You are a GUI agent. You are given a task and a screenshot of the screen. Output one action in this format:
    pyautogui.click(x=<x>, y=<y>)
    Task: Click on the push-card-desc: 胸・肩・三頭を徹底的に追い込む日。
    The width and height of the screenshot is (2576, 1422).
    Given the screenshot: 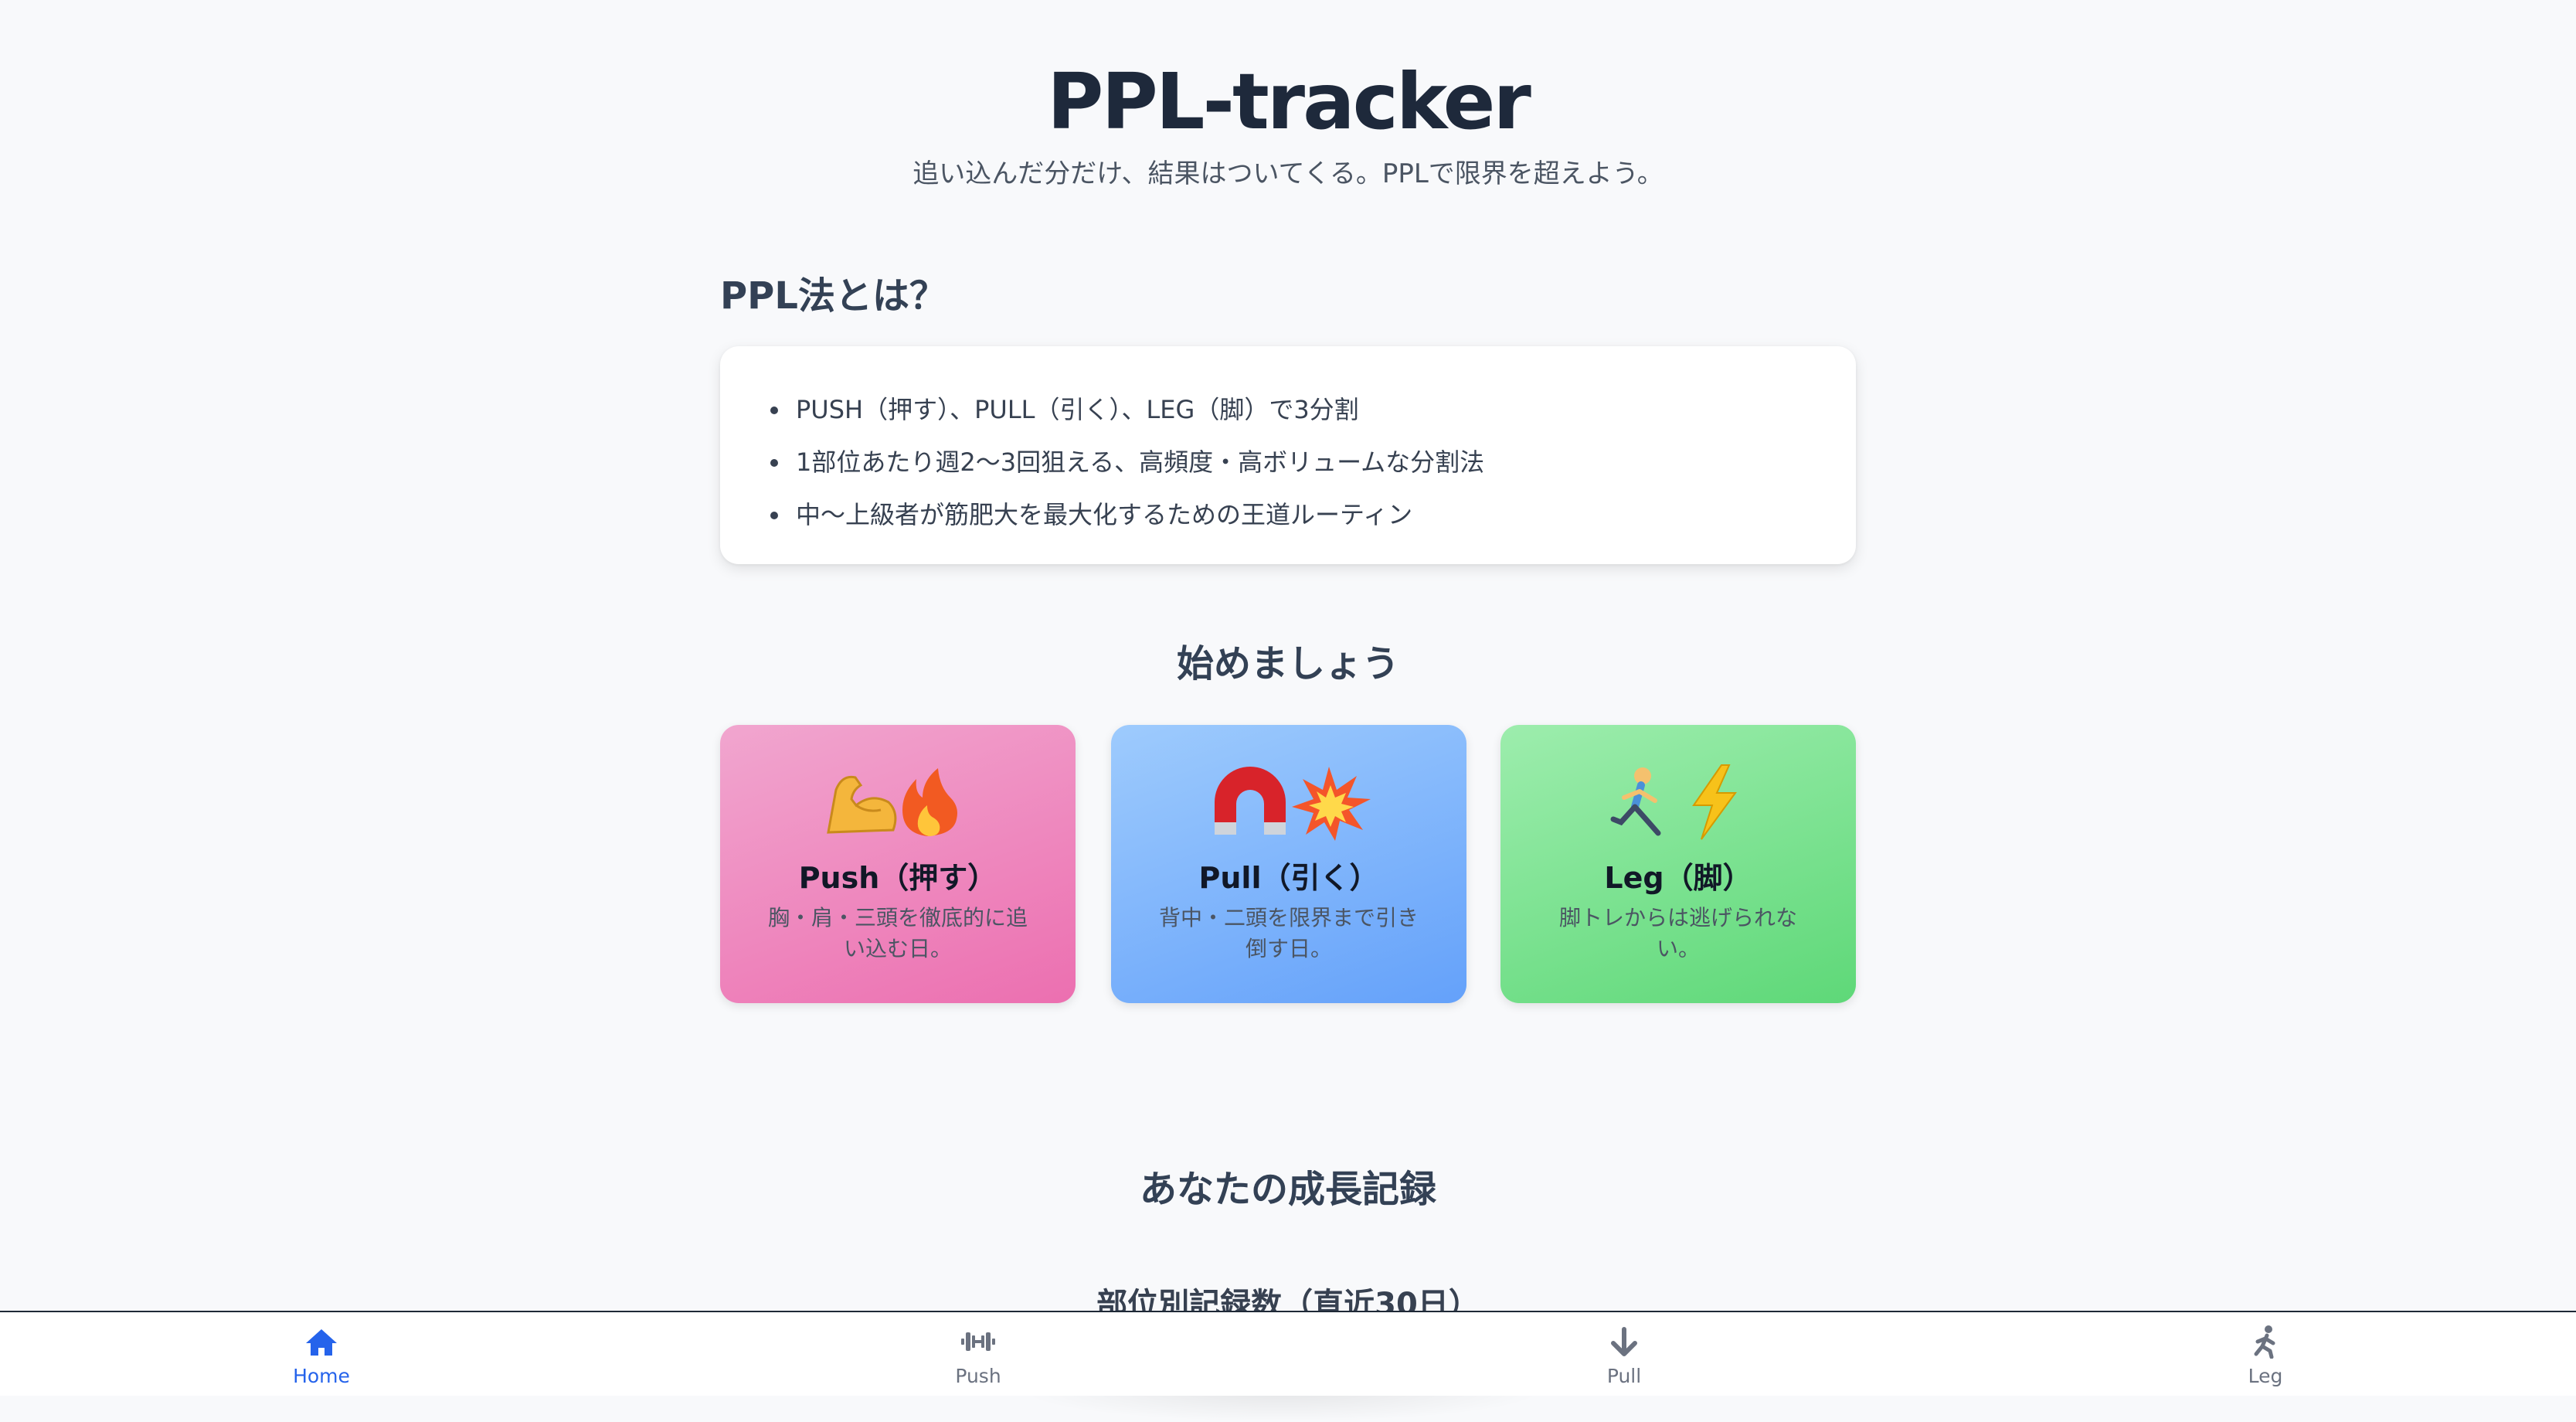 What is the action you would take?
    pyautogui.click(x=897, y=933)
    